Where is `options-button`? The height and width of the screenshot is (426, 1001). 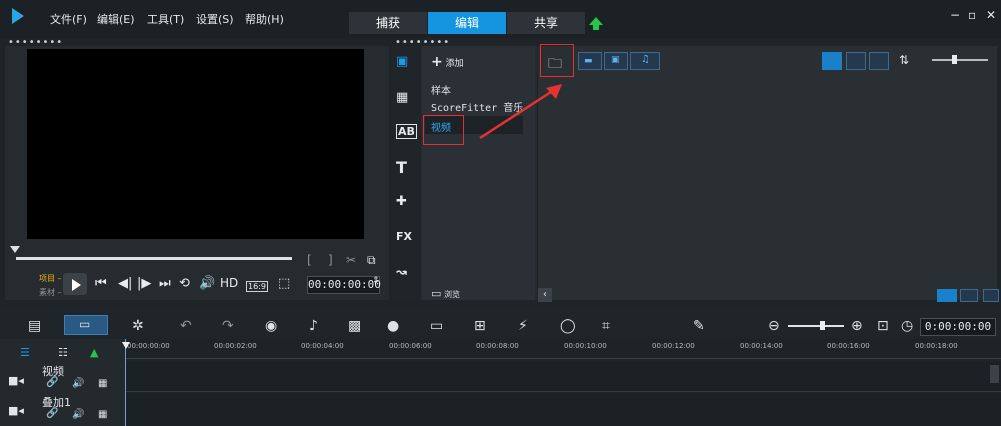 options-button is located at coordinates (947, 295).